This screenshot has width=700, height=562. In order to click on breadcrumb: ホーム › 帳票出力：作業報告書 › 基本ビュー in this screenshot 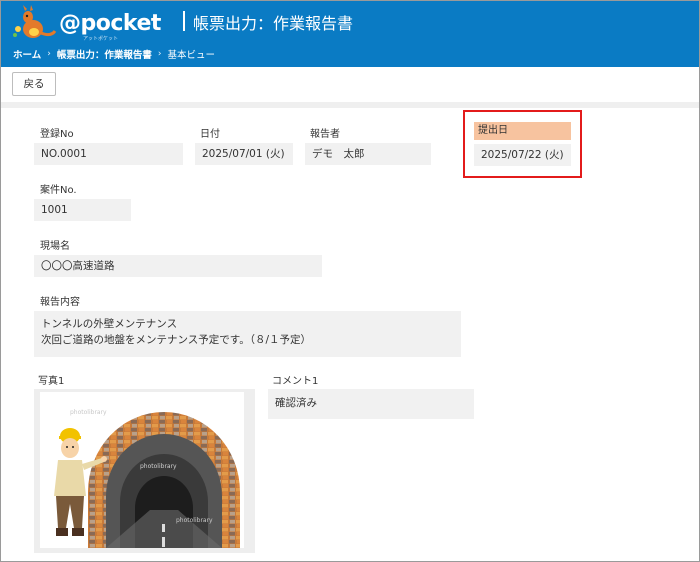, I will do `click(114, 54)`.